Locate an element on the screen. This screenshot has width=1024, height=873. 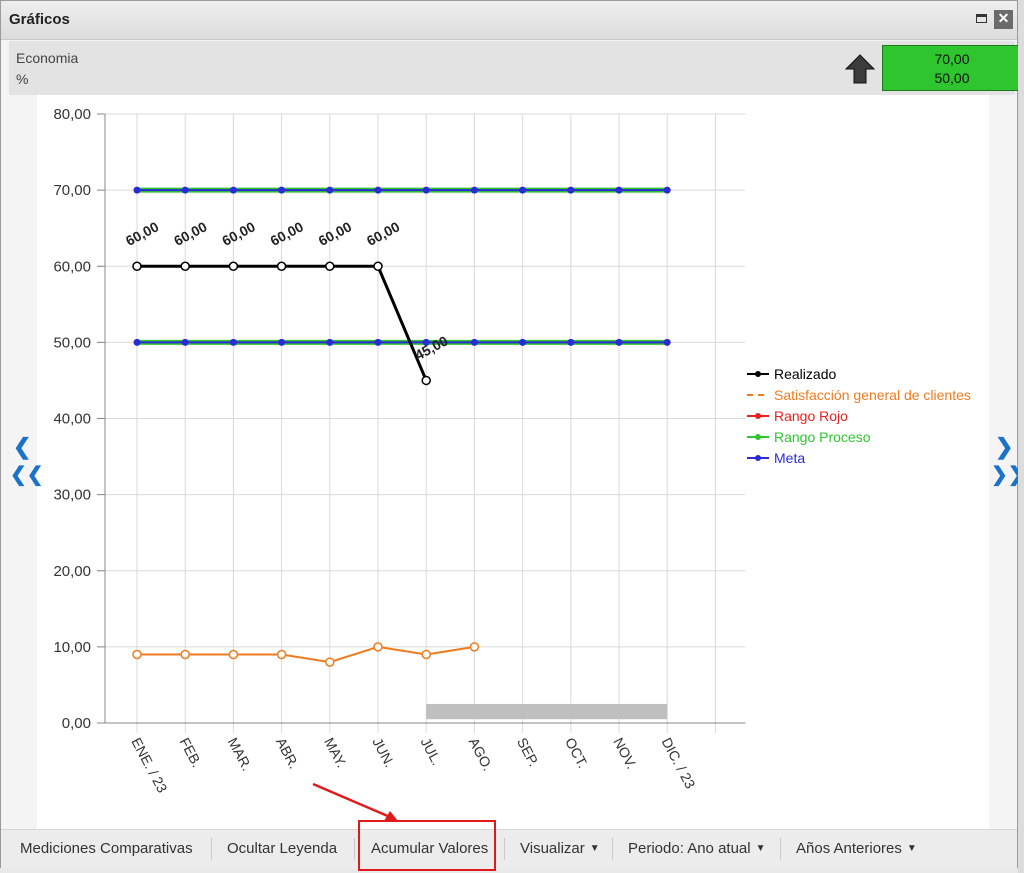
legend-label: Rango Proceso is located at coordinates (822, 436).